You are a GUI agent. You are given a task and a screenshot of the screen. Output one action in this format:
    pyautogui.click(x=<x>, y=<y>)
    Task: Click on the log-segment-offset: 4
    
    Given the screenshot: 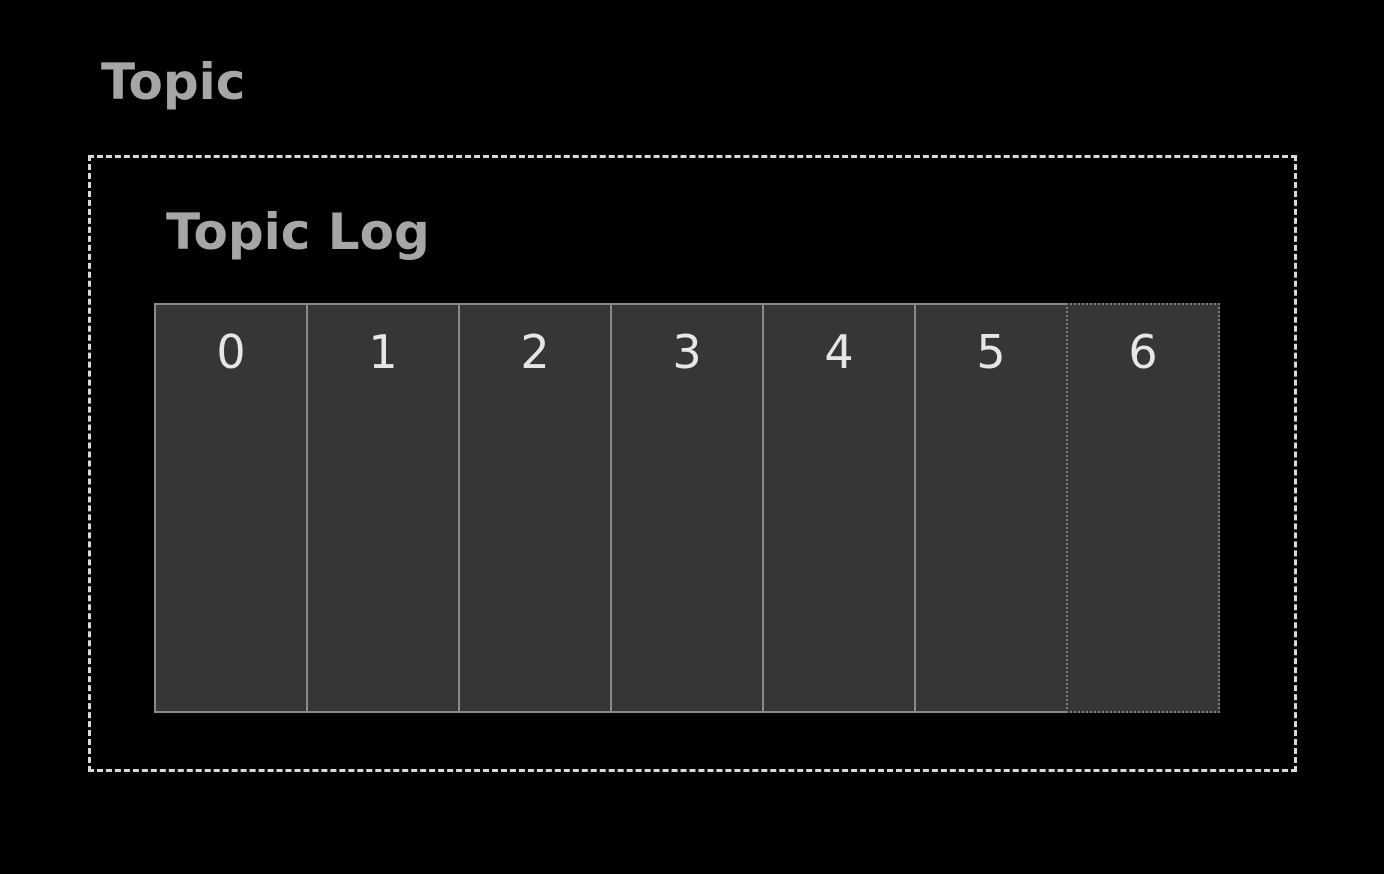 What is the action you would take?
    pyautogui.click(x=839, y=352)
    